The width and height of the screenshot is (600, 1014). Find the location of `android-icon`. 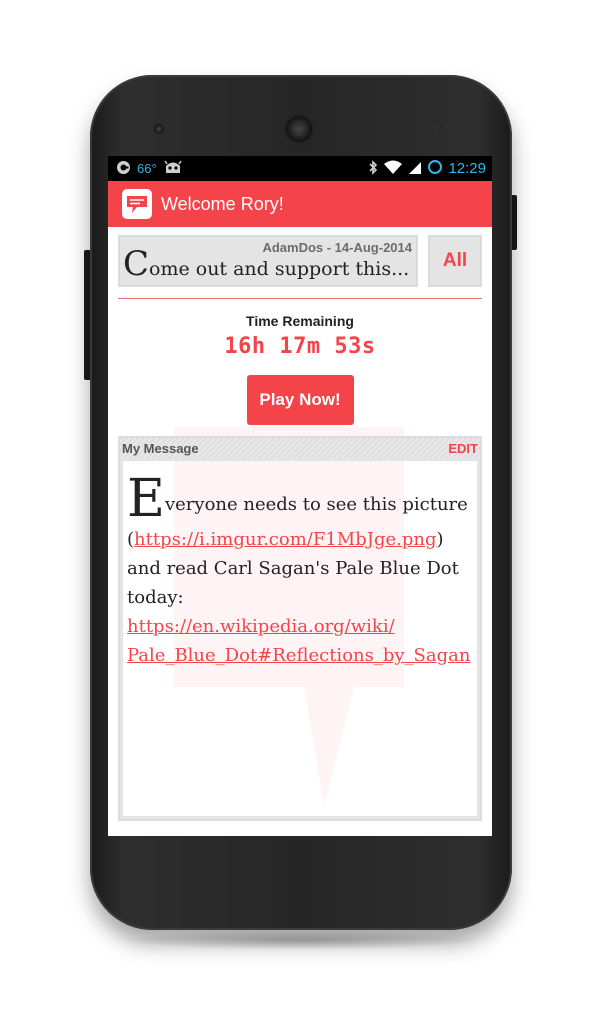

android-icon is located at coordinates (173, 169).